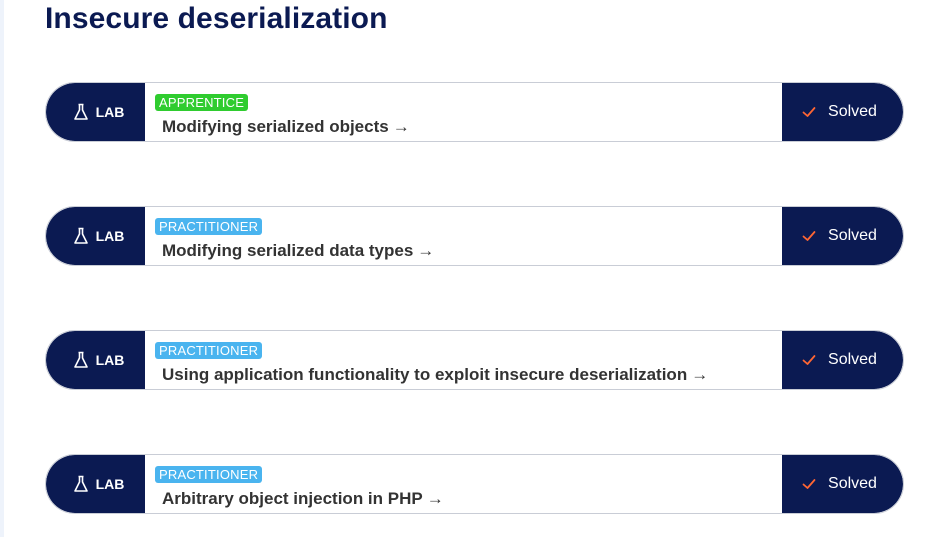  What do you see at coordinates (216, 18) in the screenshot?
I see `page-title: Insecure deserialization` at bounding box center [216, 18].